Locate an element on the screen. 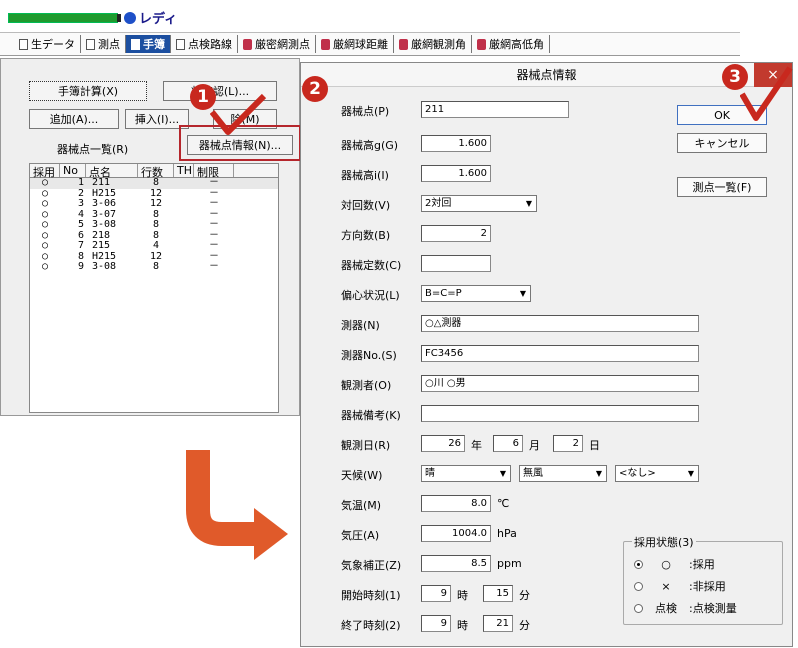 The image size is (798, 648). column-header: 行数 is located at coordinates (156, 171).